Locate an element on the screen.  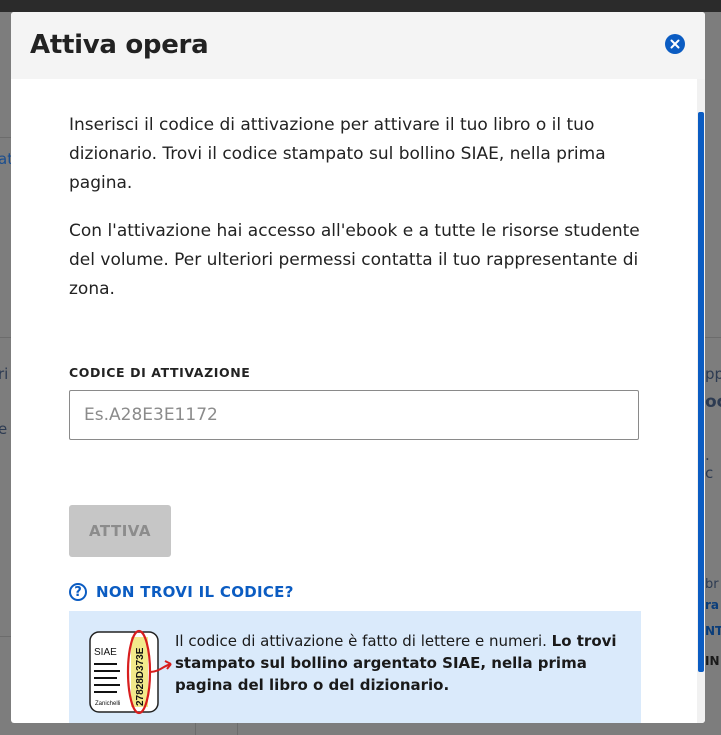
activate-button: ATTIVA is located at coordinates (120, 531).